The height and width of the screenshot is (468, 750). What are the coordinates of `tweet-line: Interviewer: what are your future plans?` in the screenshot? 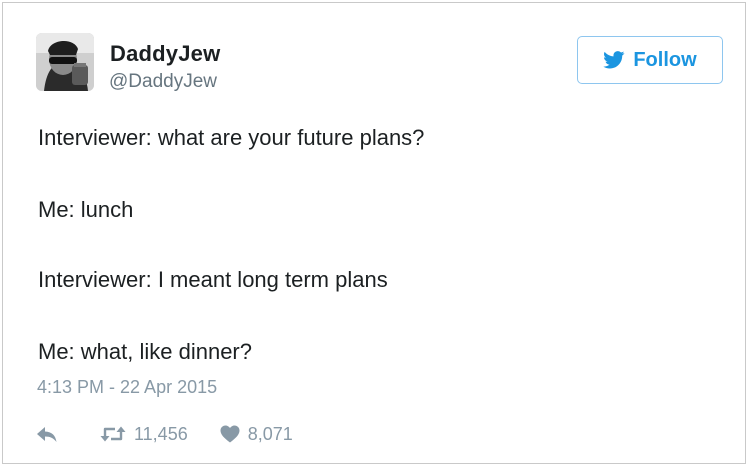 It's located at (231, 137).